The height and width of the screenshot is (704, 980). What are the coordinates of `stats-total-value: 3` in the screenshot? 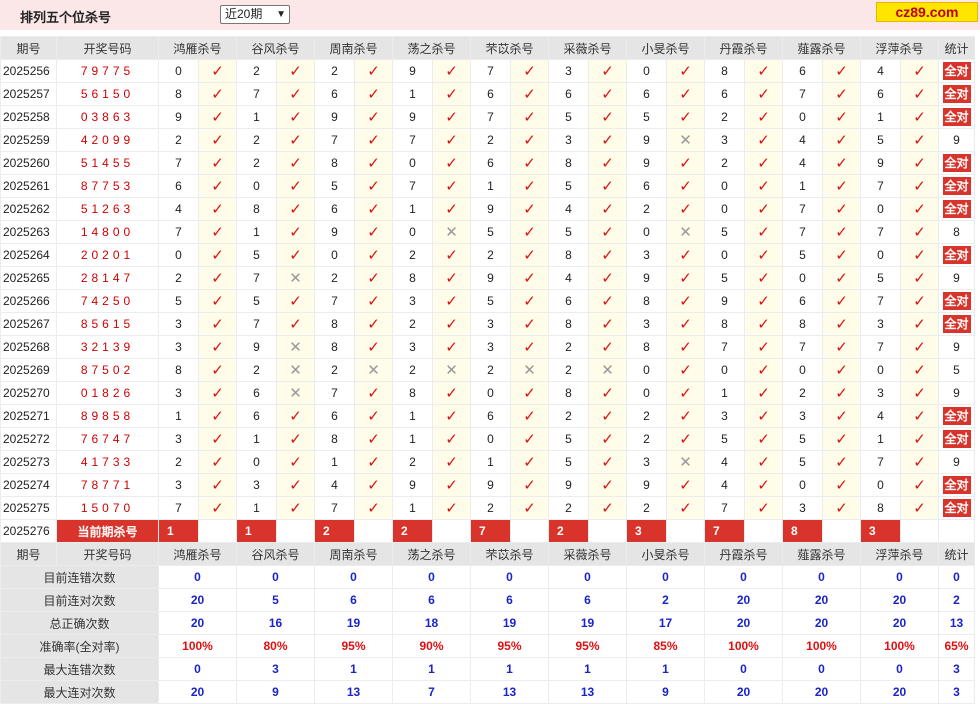 It's located at (956, 669).